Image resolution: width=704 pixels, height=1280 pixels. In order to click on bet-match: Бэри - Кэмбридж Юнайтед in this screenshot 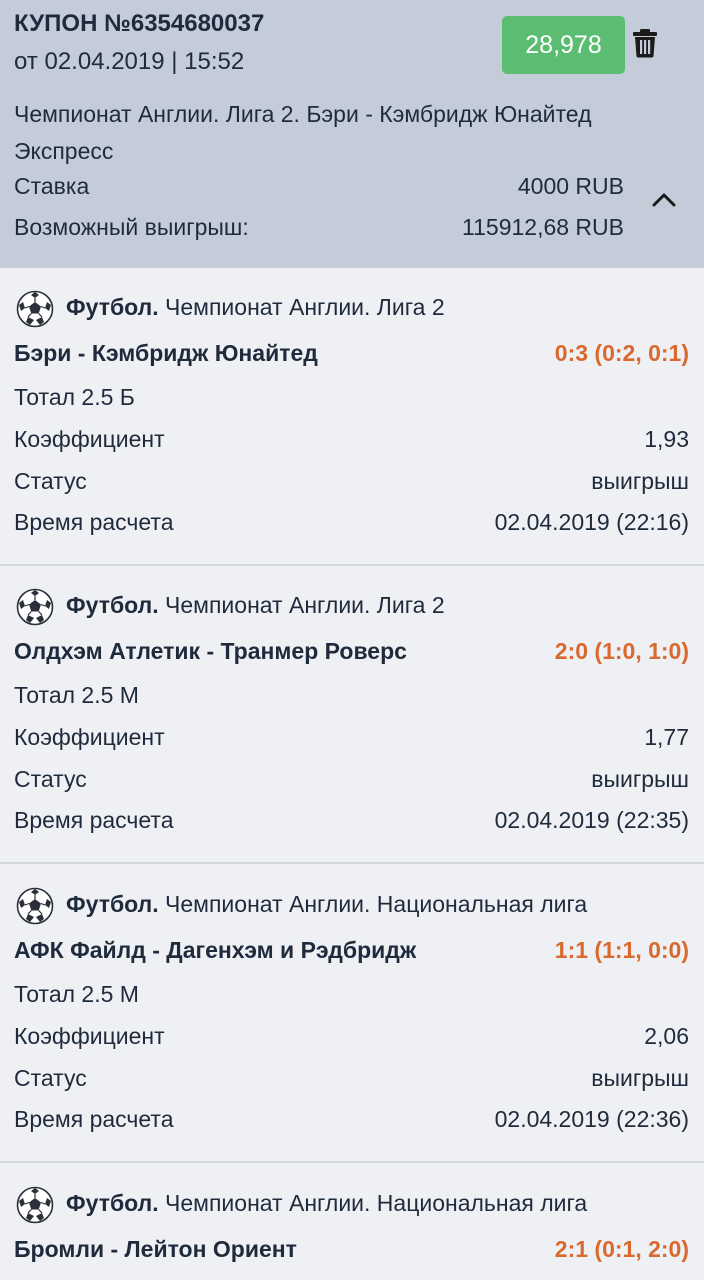, I will do `click(166, 353)`.